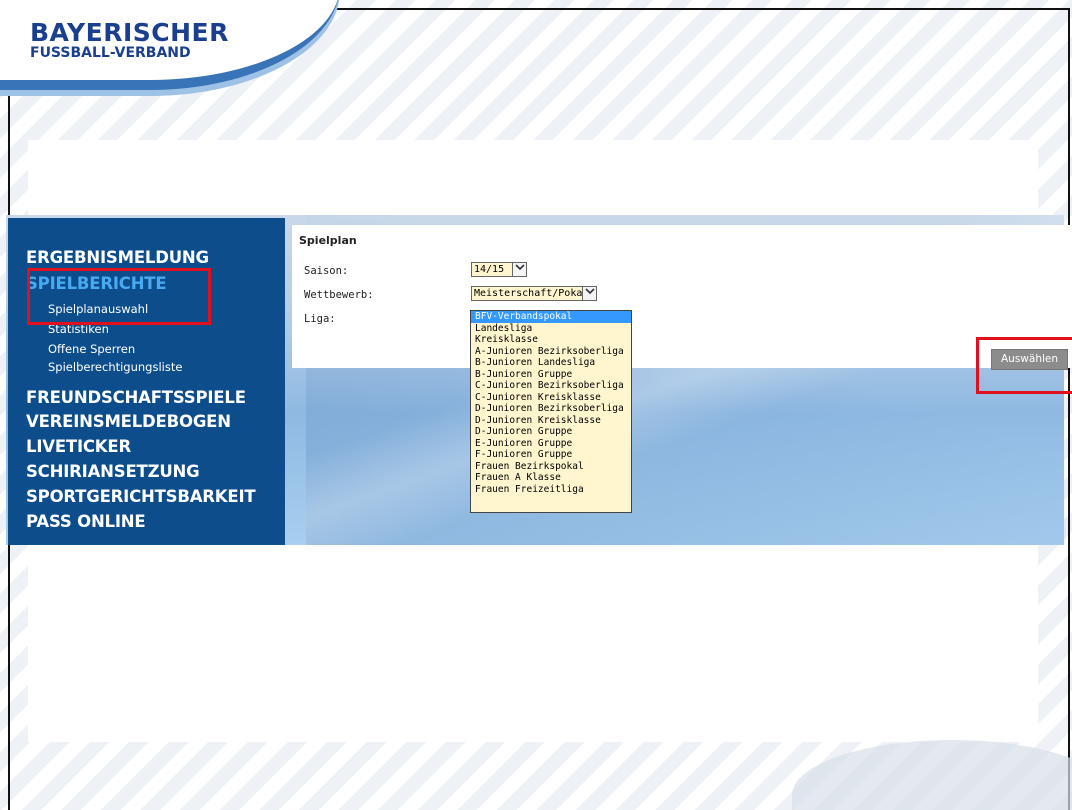 This screenshot has height=810, width=1072. Describe the element at coordinates (682, 296) in the screenshot. I see `spielplan-panel: Spielplan Saison: Wettbewerb: Liga:` at that location.